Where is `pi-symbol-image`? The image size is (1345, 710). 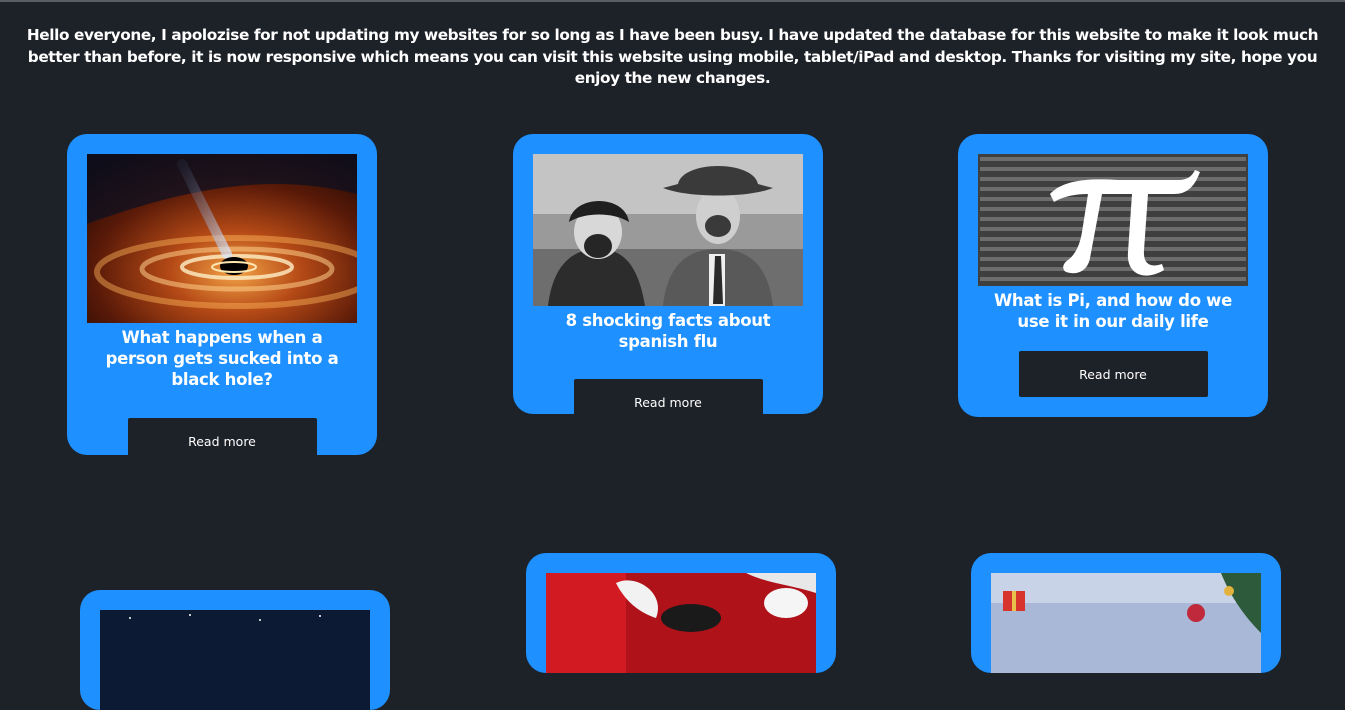
pi-symbol-image is located at coordinates (1113, 220).